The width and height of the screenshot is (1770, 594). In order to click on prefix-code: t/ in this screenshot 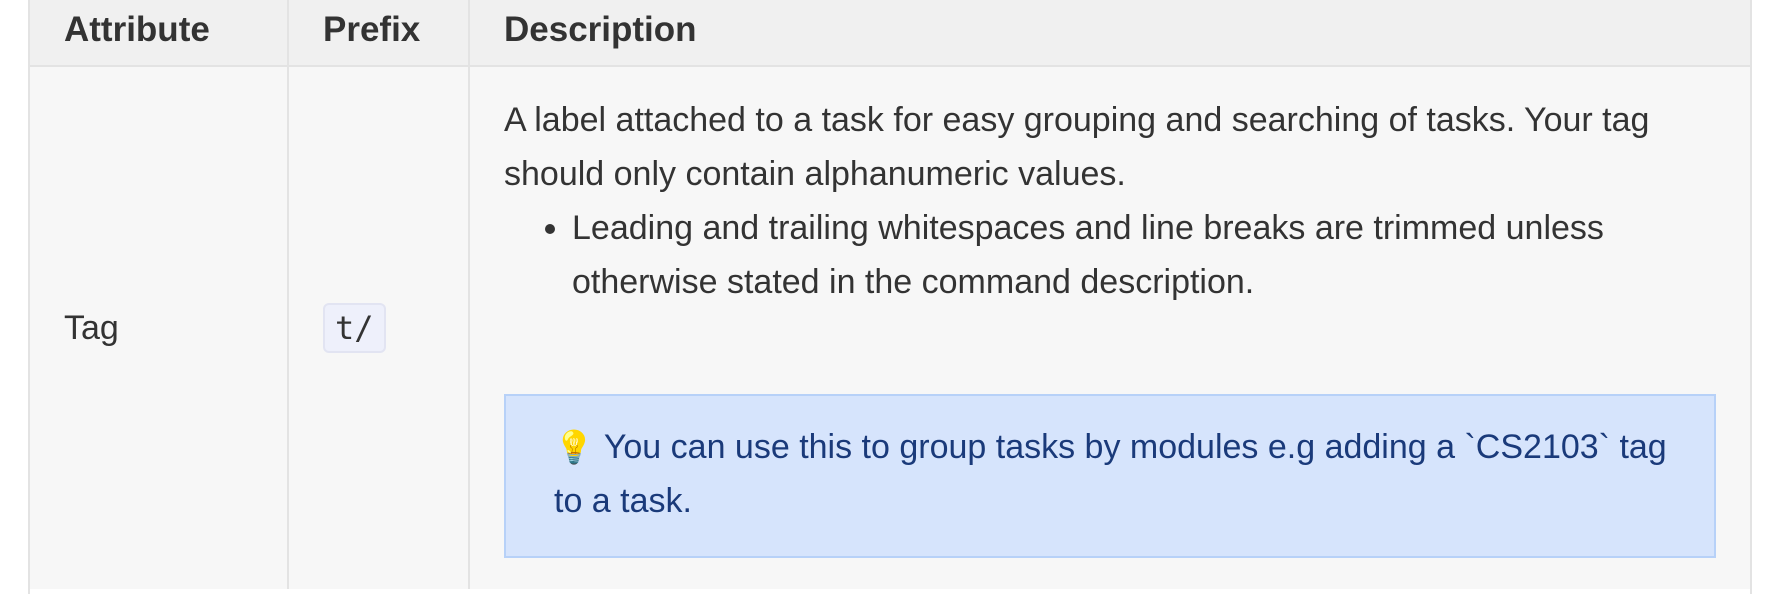, I will do `click(354, 328)`.